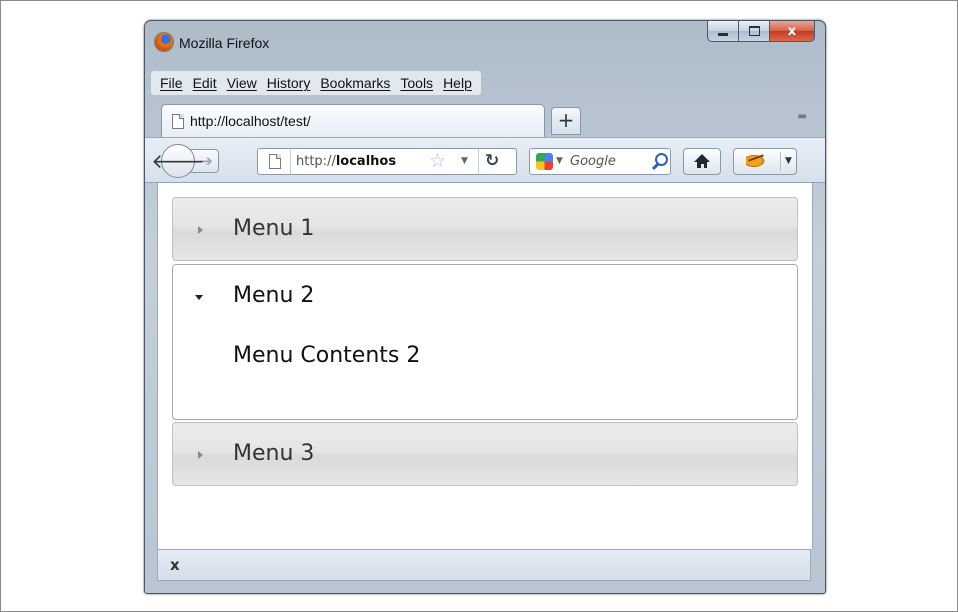 Image resolution: width=958 pixels, height=612 pixels. I want to click on back-arrow-icon: 🡐, so click(178, 161).